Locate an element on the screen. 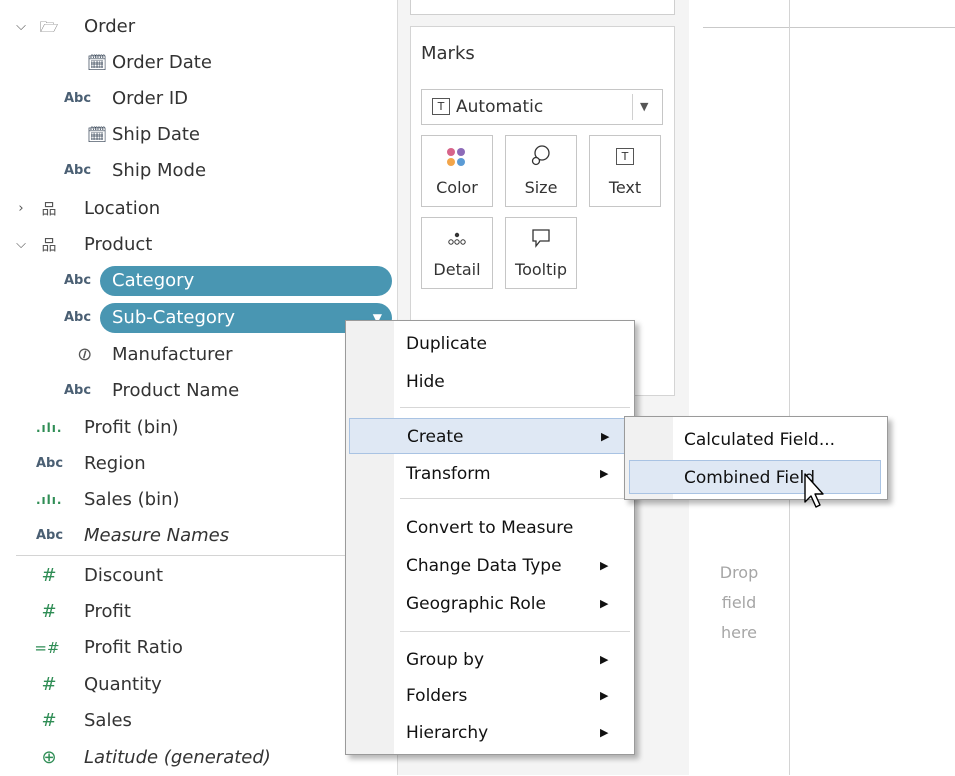 The image size is (955, 776). menu-item-group-by: Group by ▶ is located at coordinates (490, 660).